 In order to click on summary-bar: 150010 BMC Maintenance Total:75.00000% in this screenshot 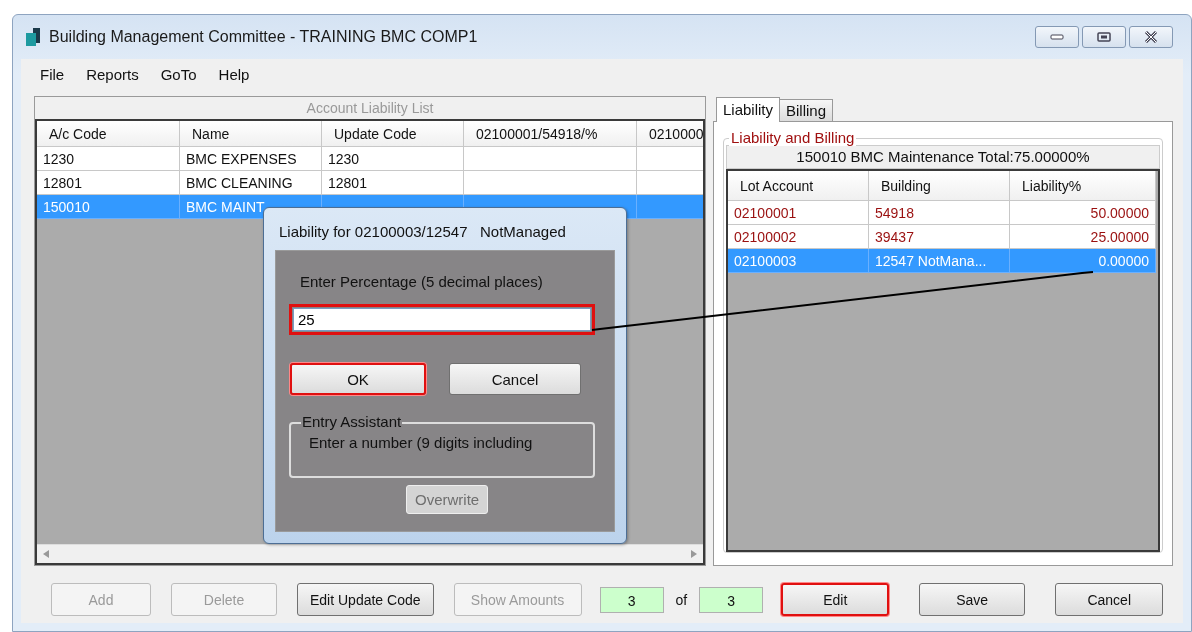, I will do `click(943, 157)`.